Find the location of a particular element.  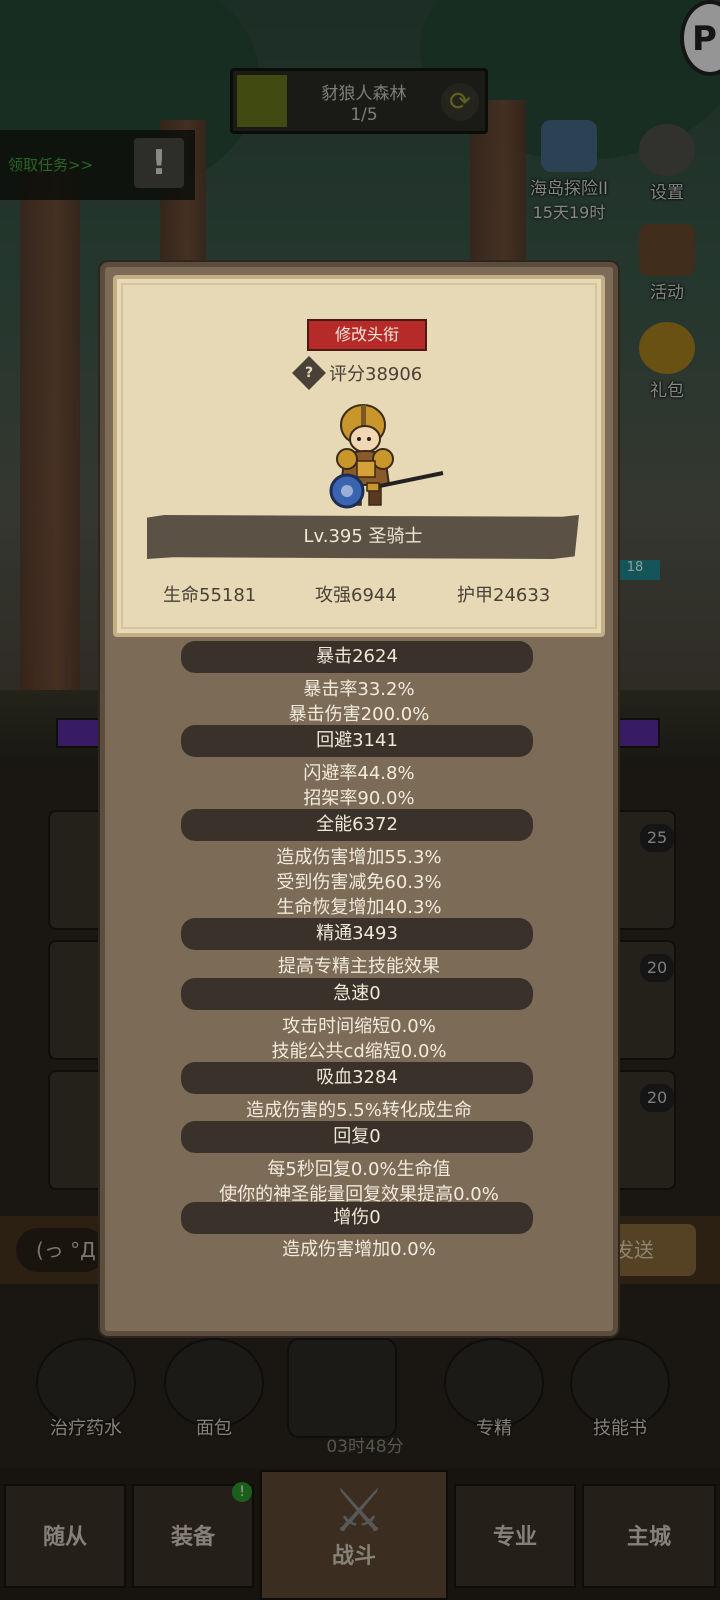

stat-header-damage-bonus: 增伤0 is located at coordinates (357, 1218).